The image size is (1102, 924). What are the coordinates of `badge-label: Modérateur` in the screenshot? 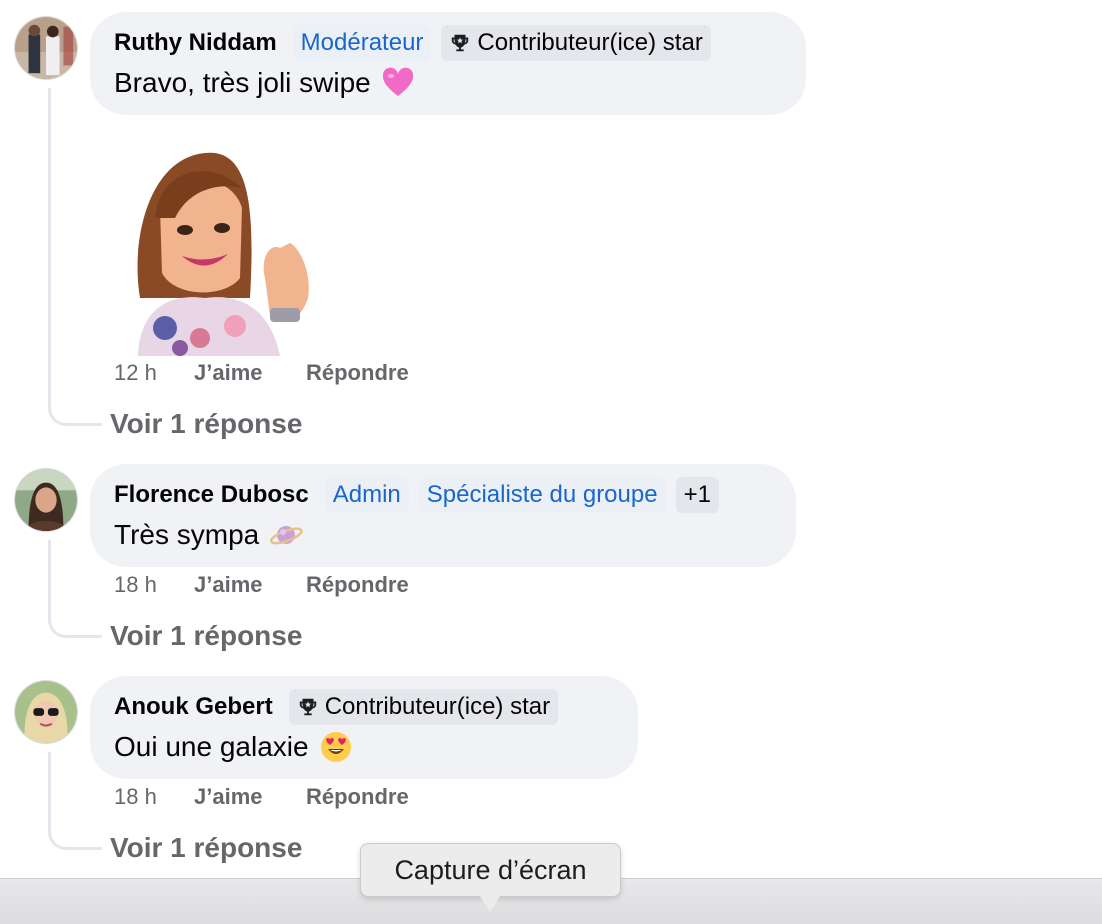 It's located at (362, 42).